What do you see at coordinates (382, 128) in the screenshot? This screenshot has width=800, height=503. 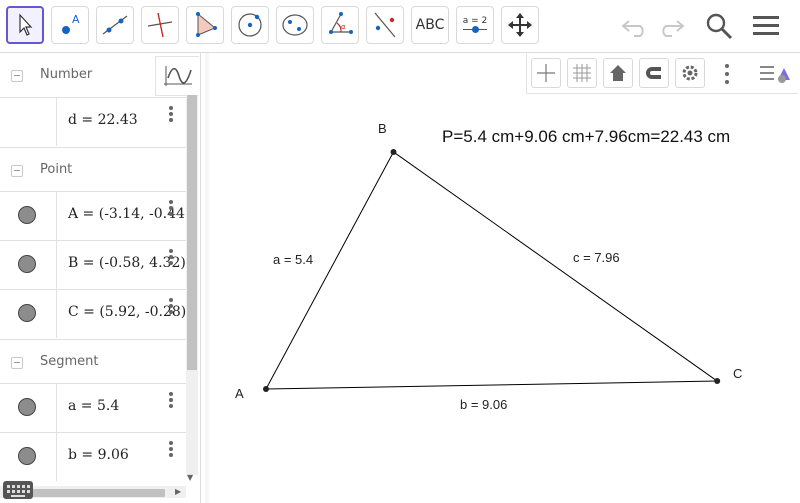 I see `point-label-B: B` at bounding box center [382, 128].